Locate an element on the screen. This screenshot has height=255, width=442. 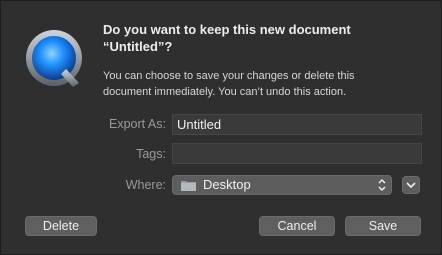
cancel-button: Cancel is located at coordinates (297, 226).